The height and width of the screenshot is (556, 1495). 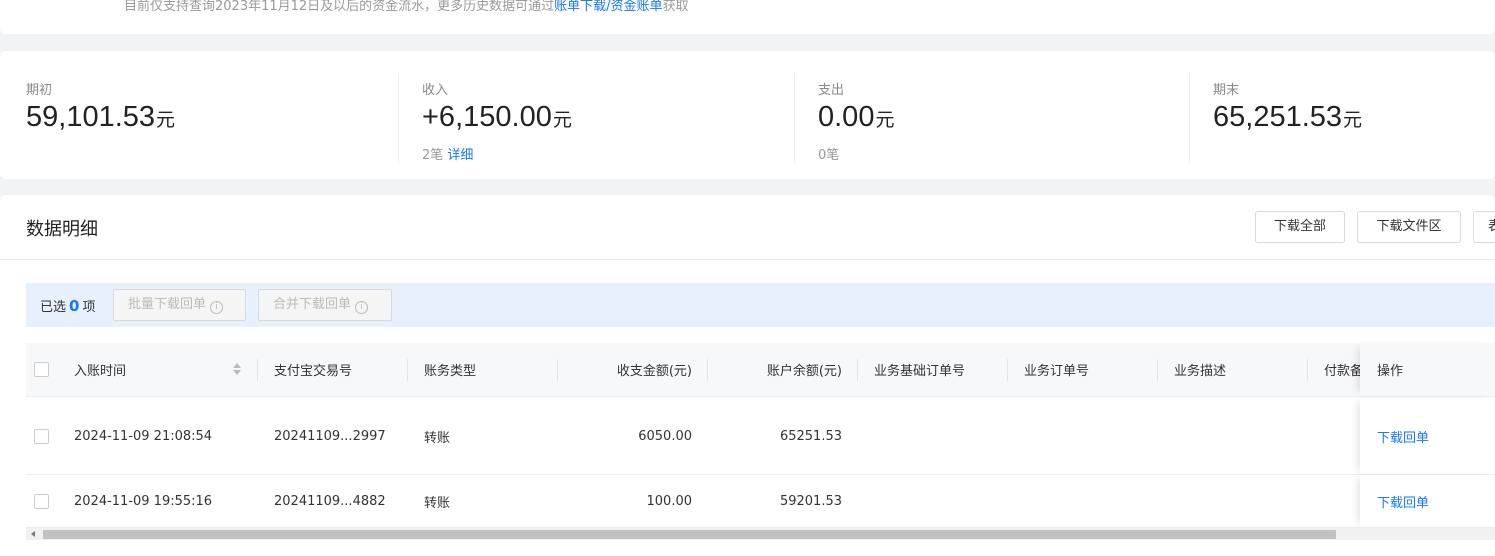 I want to click on batch-download-button: 批量下载回单 i, so click(x=179, y=305).